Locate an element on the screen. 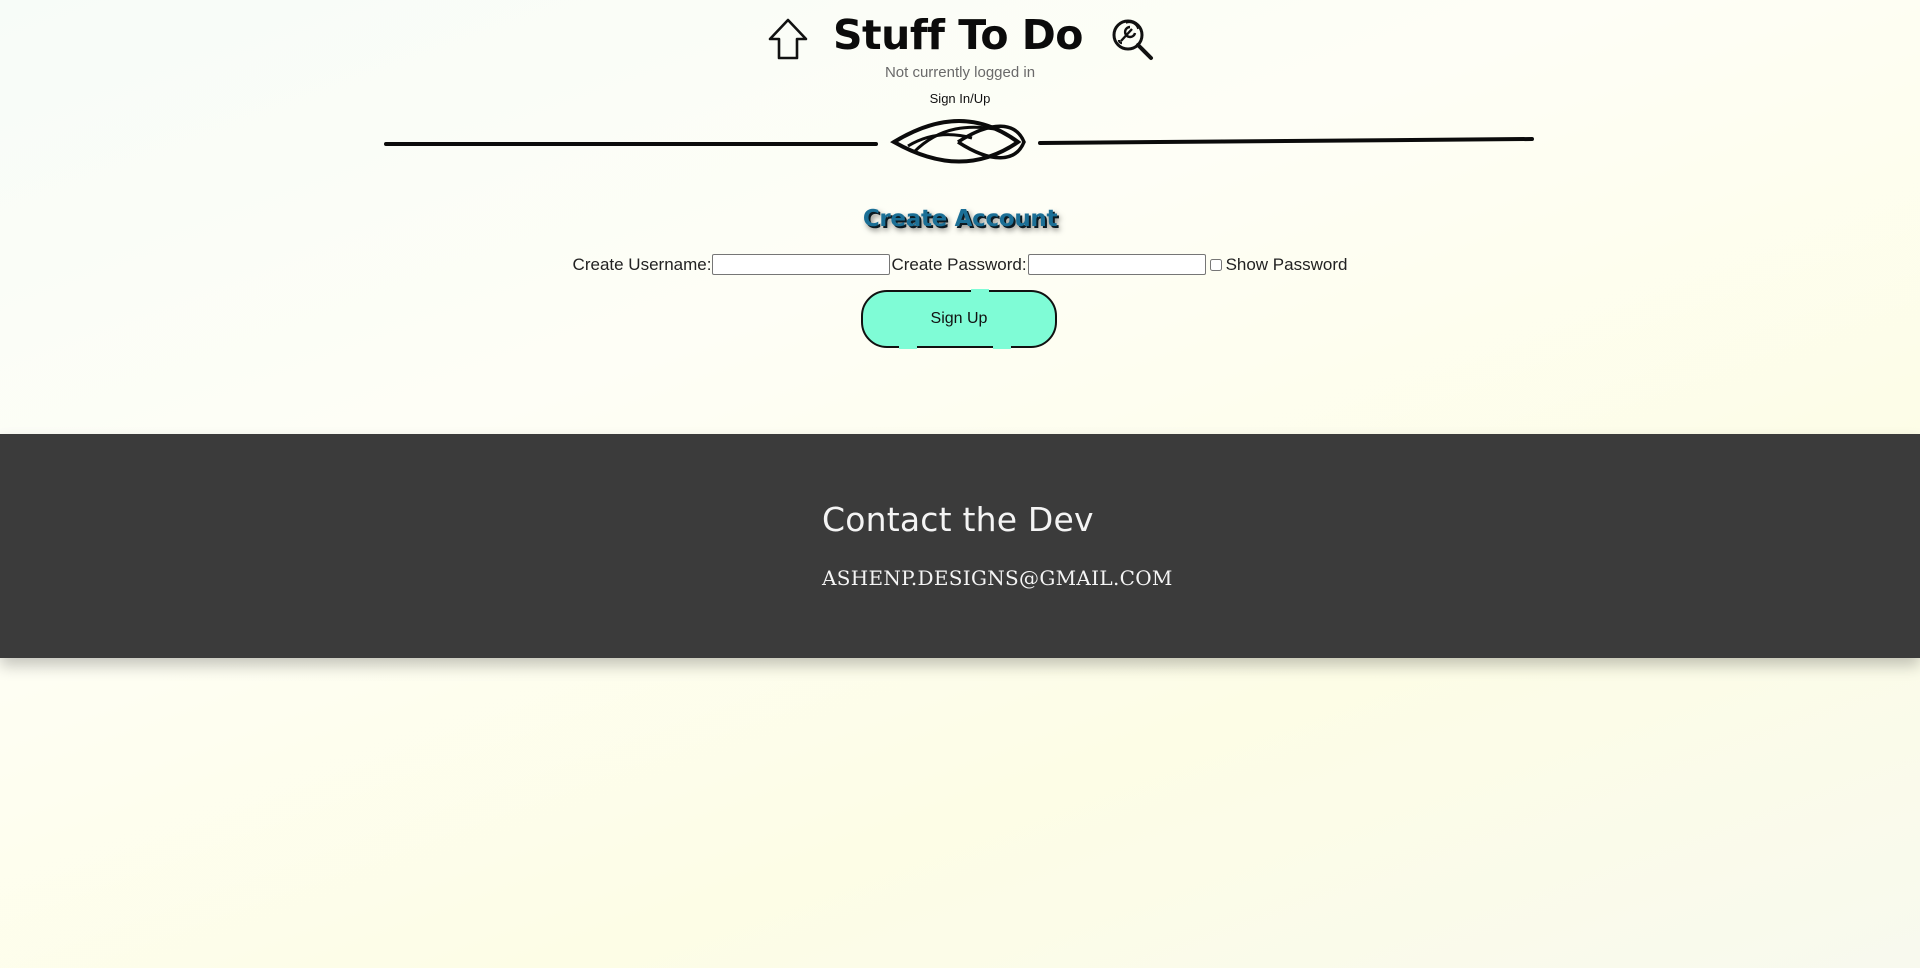 This screenshot has height=968, width=1920. signup-button: Sign Up is located at coordinates (959, 319).